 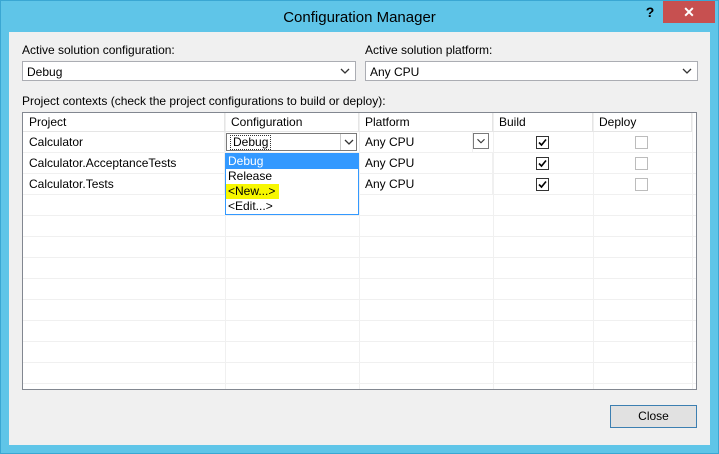 I want to click on window-title: Configuration Manager, so click(x=359, y=17).